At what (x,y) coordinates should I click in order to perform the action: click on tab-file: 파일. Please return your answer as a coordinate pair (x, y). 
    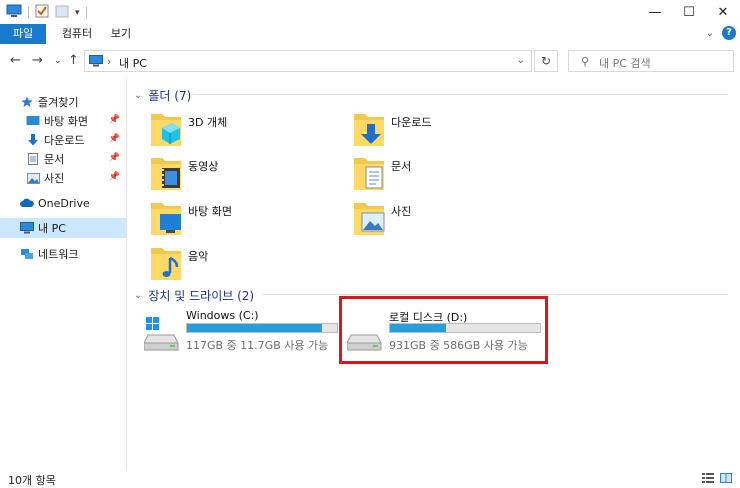
    Looking at the image, I should click on (23, 34).